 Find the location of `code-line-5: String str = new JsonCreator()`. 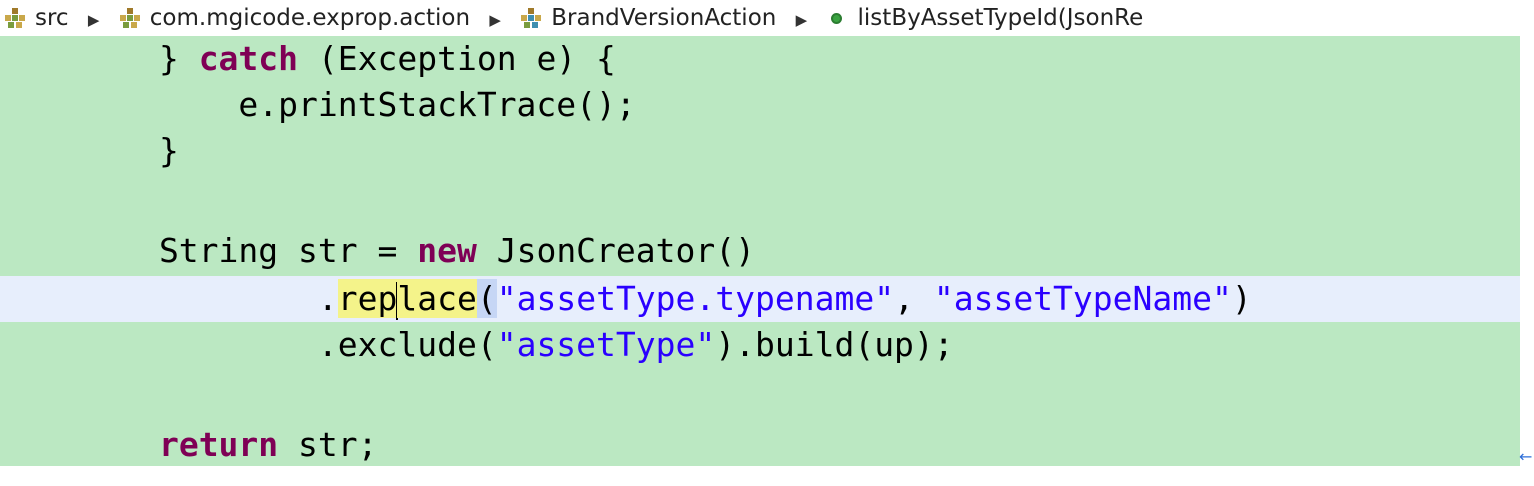

code-line-5: String str = new JsonCreator() is located at coordinates (760, 251).